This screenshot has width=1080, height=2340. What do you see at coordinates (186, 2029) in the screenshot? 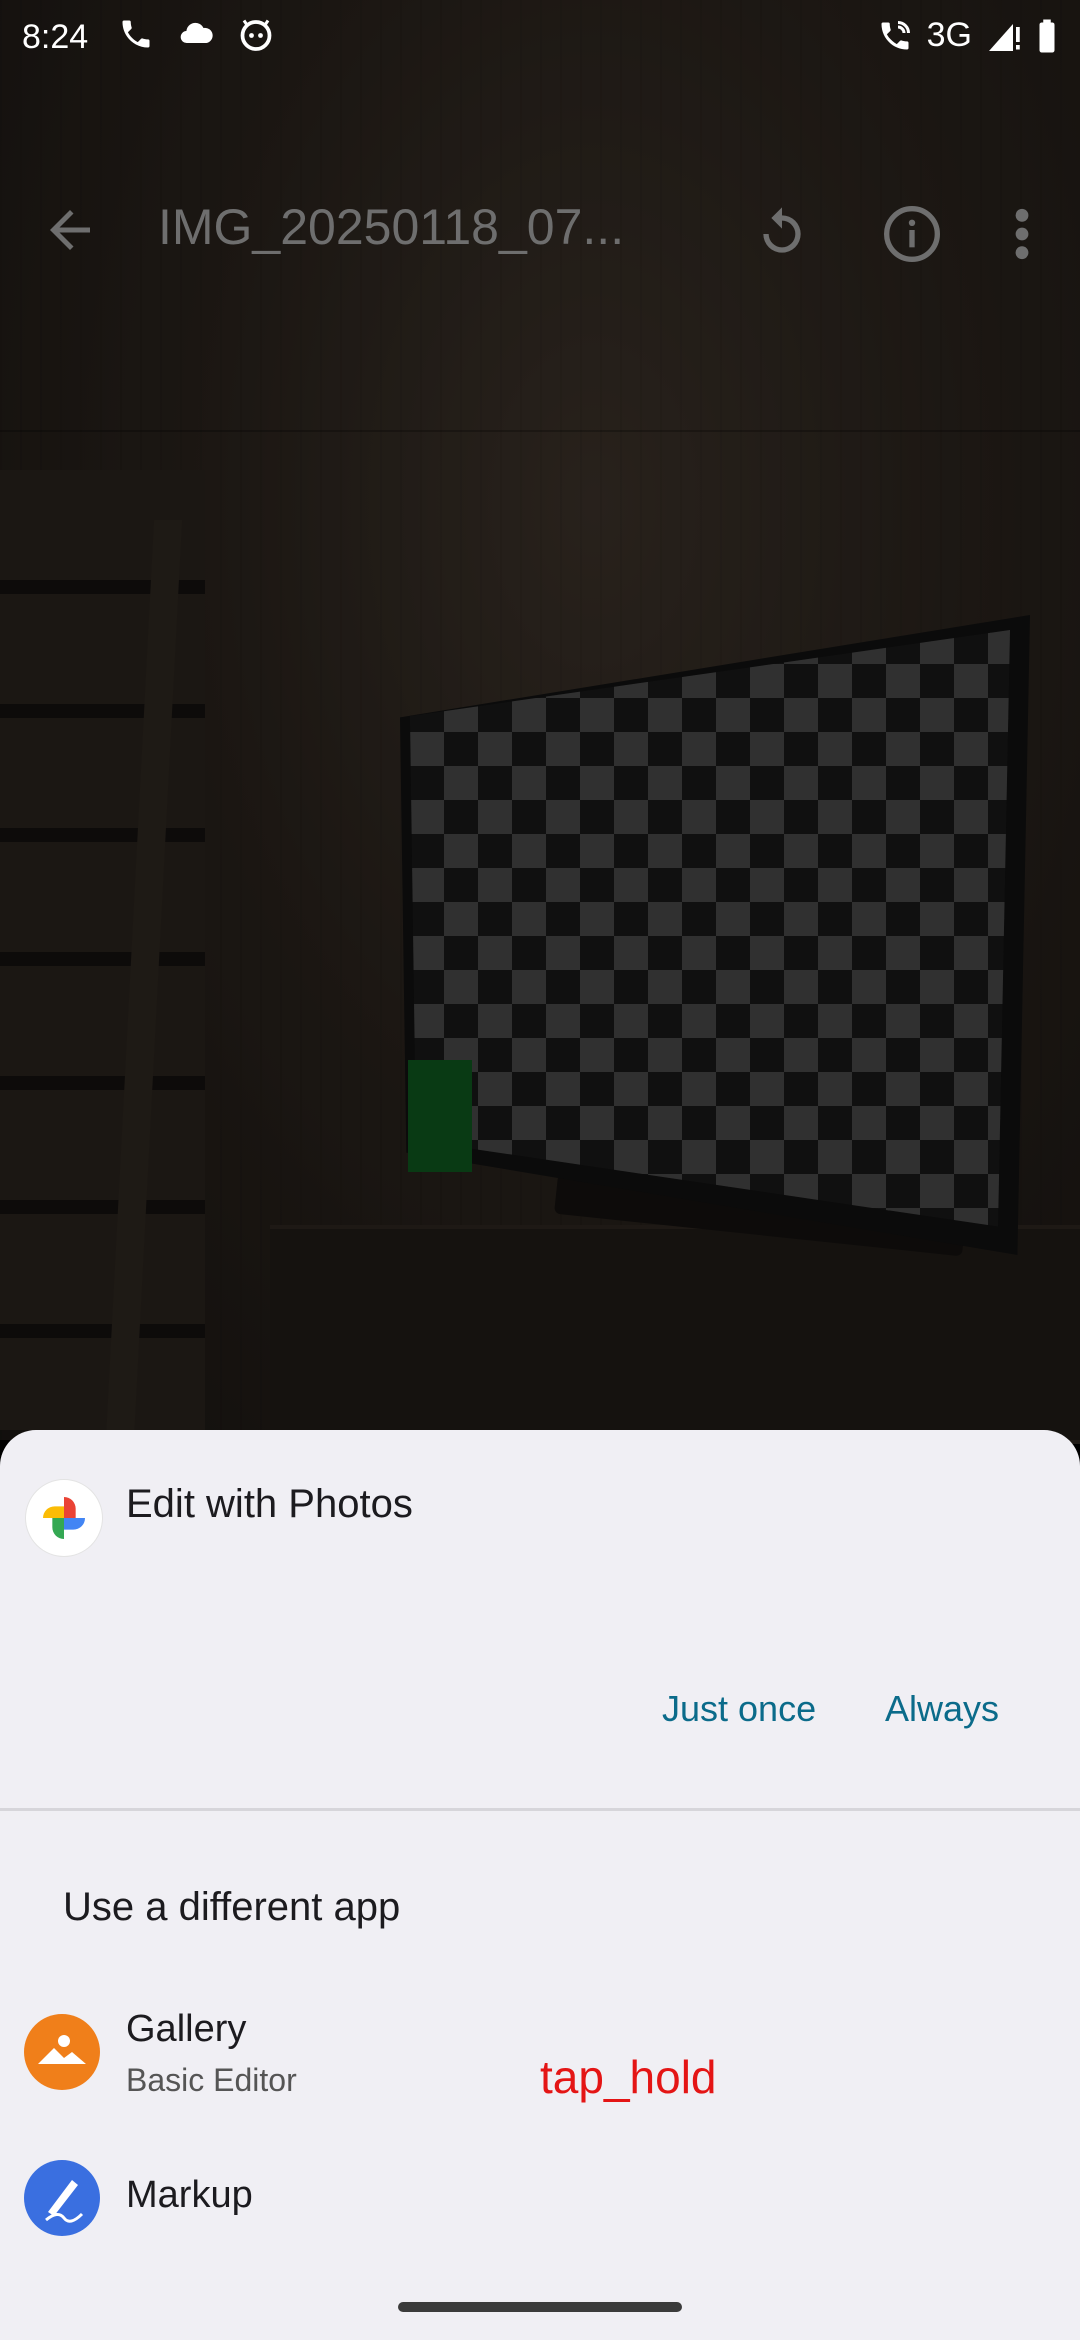
I see `app-name: Gallery` at bounding box center [186, 2029].